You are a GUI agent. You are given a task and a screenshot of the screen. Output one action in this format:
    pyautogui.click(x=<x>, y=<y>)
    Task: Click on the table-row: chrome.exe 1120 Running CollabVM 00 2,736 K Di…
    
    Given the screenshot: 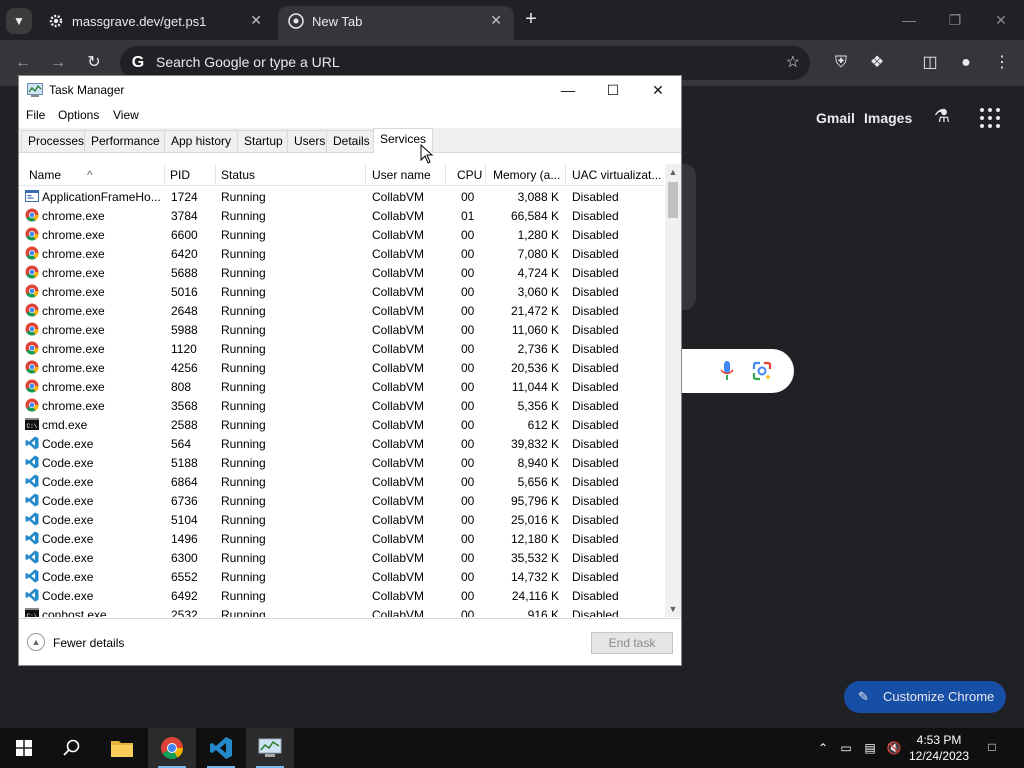 What is the action you would take?
    pyautogui.click(x=341, y=348)
    